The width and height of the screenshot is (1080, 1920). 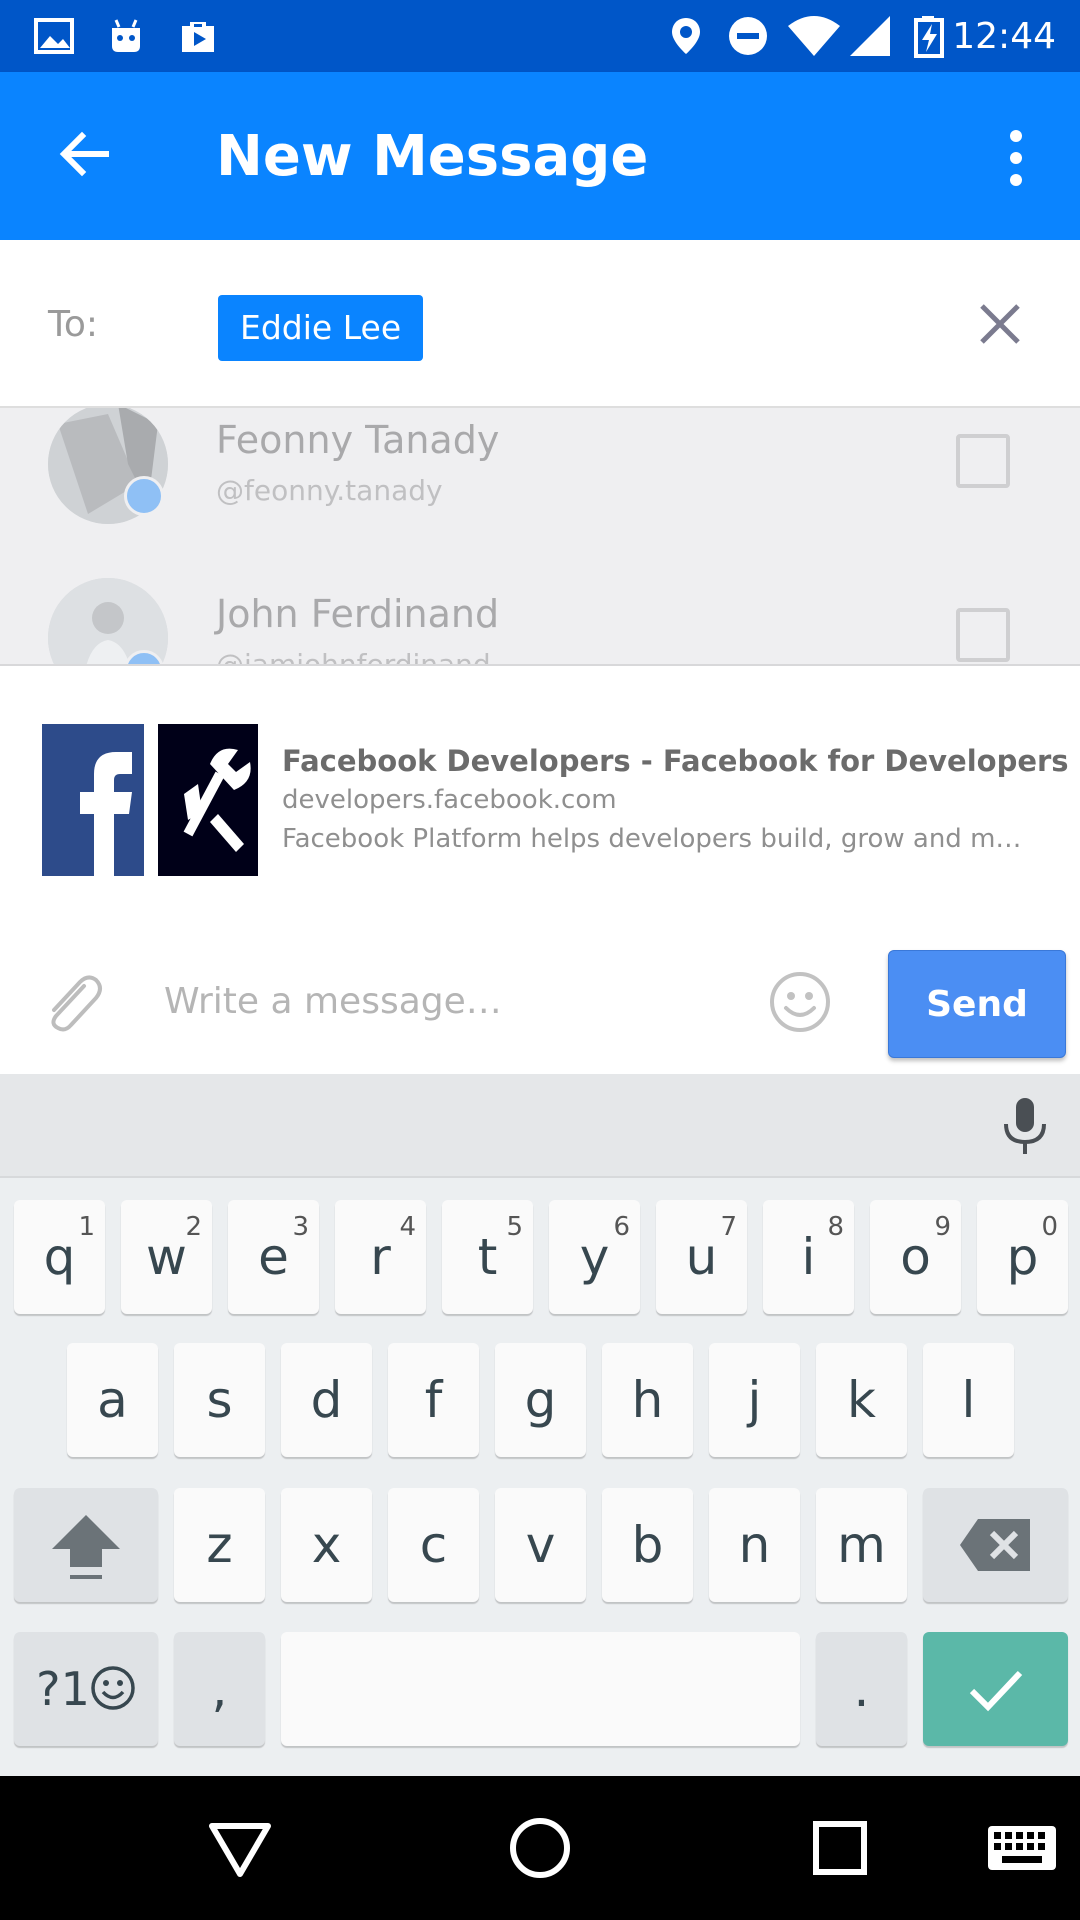 I want to click on key-hint: 7, so click(x=728, y=1227).